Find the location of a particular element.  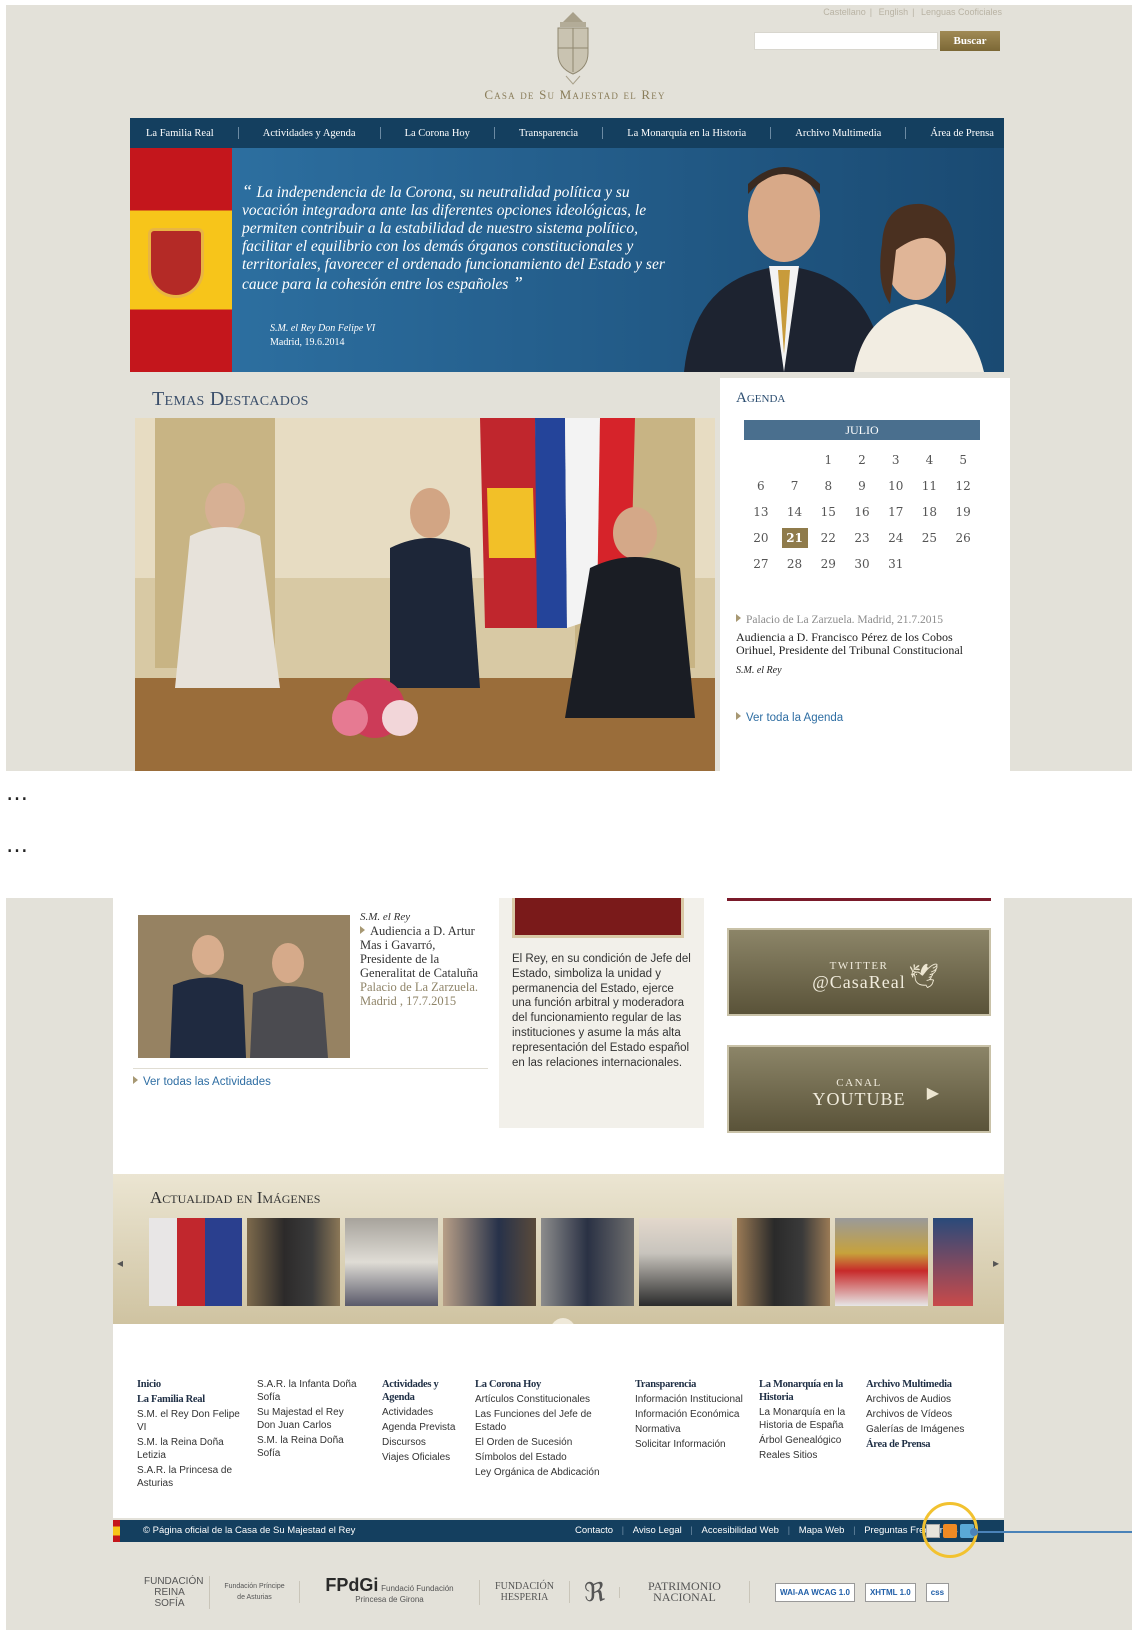

calendar-day: 12 is located at coordinates (963, 486).